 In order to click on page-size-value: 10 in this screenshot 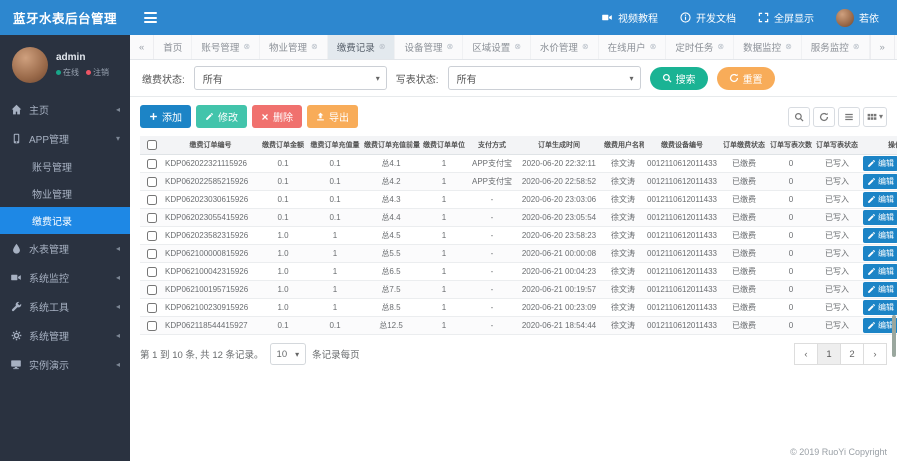, I will do `click(282, 354)`.